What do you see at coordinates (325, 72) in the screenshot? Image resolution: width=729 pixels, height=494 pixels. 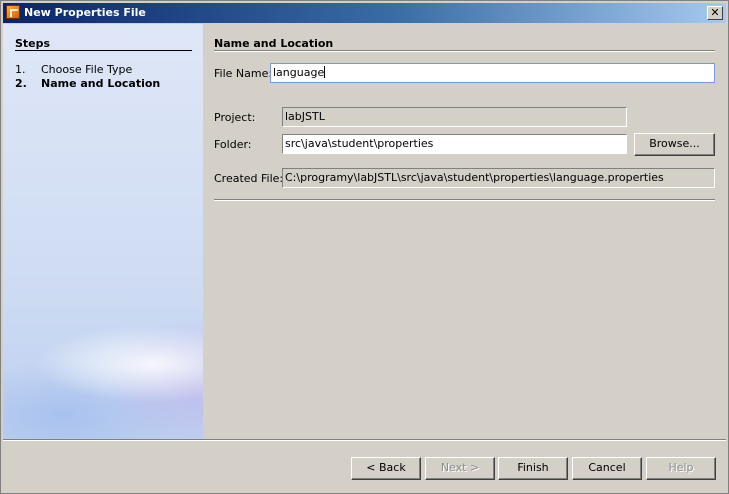 I see `text-caret` at bounding box center [325, 72].